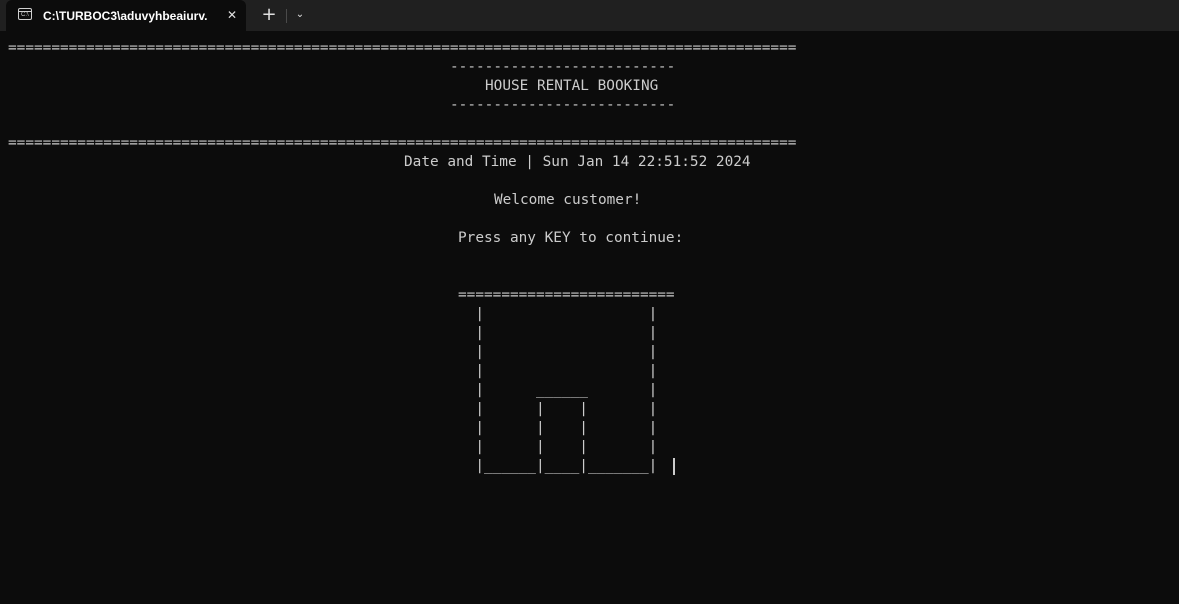  Describe the element at coordinates (563, 67) in the screenshot. I see `title-rule-top: --------------------------` at that location.